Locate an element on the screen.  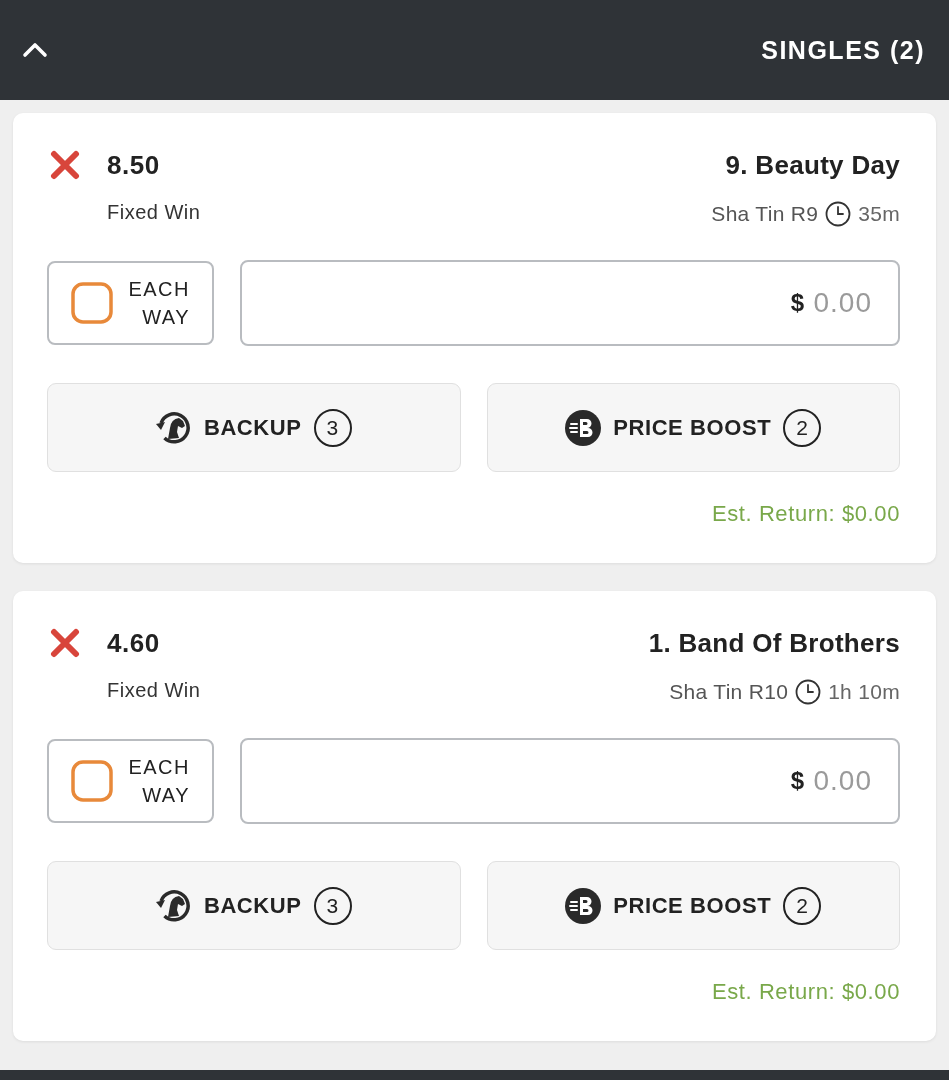
race-name: Sha Tin R10 is located at coordinates (729, 692).